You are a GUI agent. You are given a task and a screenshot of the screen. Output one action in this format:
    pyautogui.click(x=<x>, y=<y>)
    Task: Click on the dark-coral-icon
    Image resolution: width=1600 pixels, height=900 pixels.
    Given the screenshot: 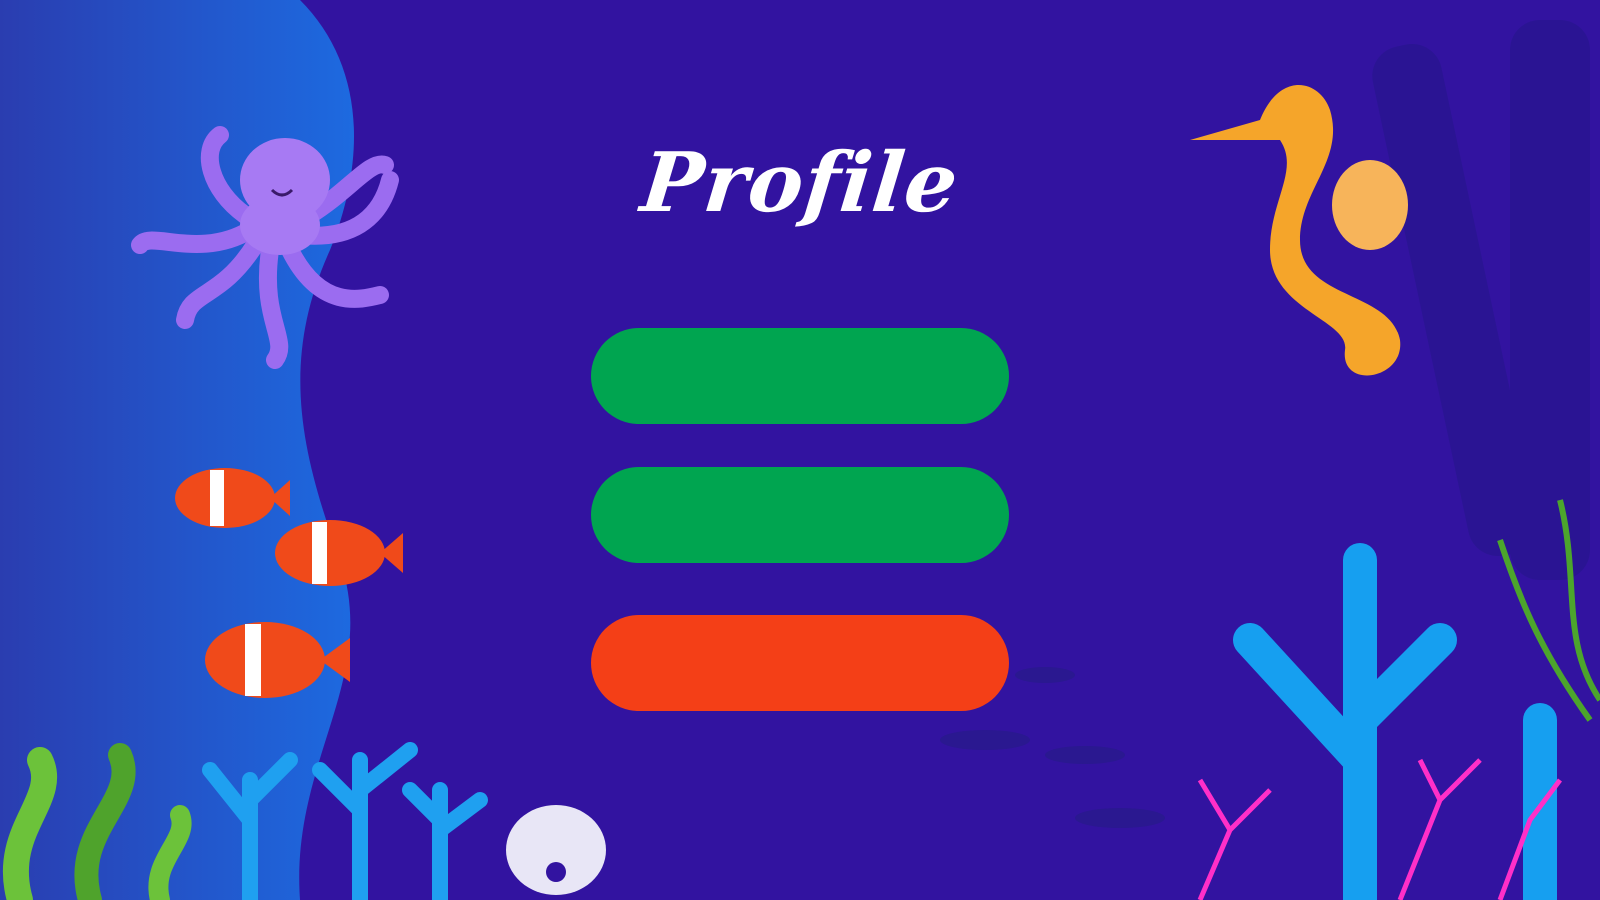 What is the action you would take?
    pyautogui.click(x=1481, y=300)
    